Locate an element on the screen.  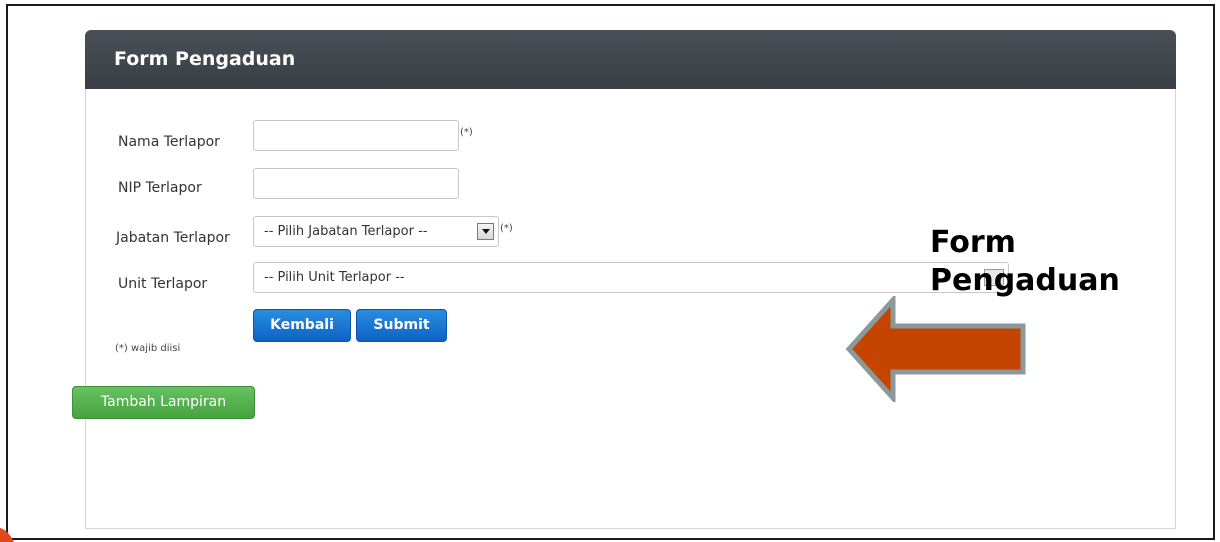
jabatan-terlapor-select: -- Pilih Jabatan Terlapor -- is located at coordinates (376, 231).